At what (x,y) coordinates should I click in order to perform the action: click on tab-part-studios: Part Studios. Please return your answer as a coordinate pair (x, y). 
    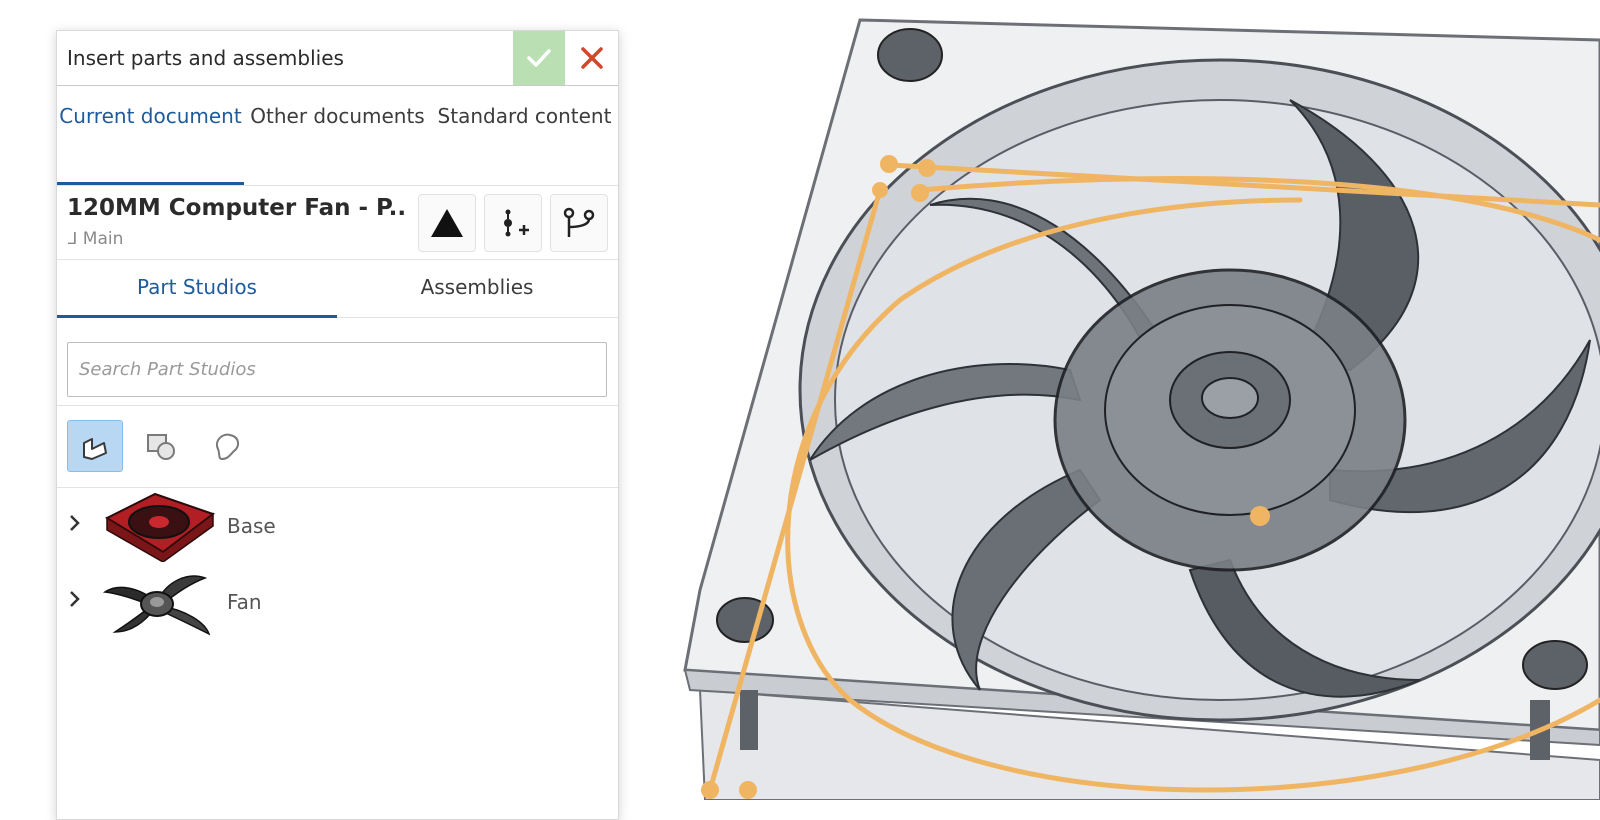
    Looking at the image, I should click on (197, 289).